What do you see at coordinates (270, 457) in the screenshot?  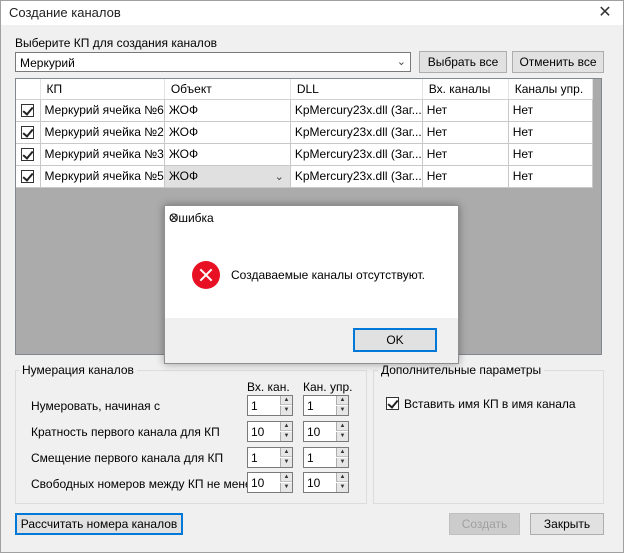 I see `offset-in-stepper: 1 ▲ ▼` at bounding box center [270, 457].